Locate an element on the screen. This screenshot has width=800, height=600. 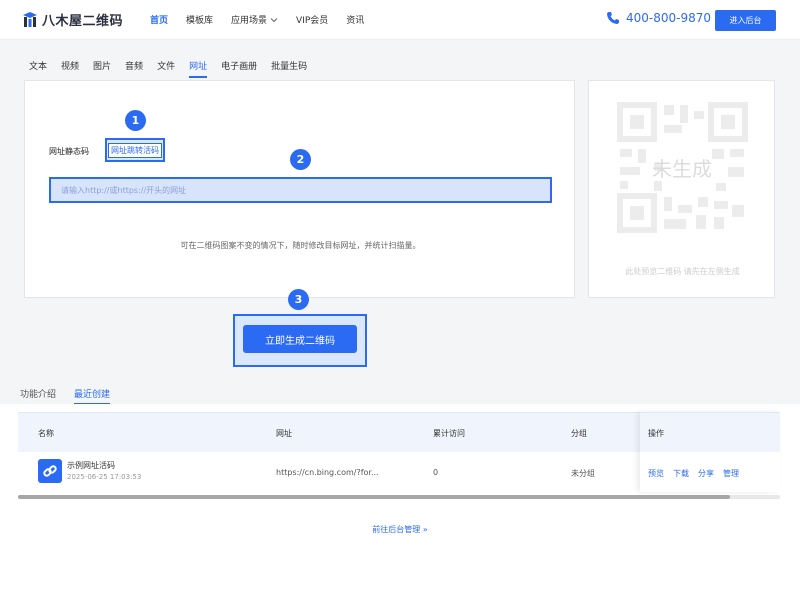
col-group: 分组 is located at coordinates (579, 433).